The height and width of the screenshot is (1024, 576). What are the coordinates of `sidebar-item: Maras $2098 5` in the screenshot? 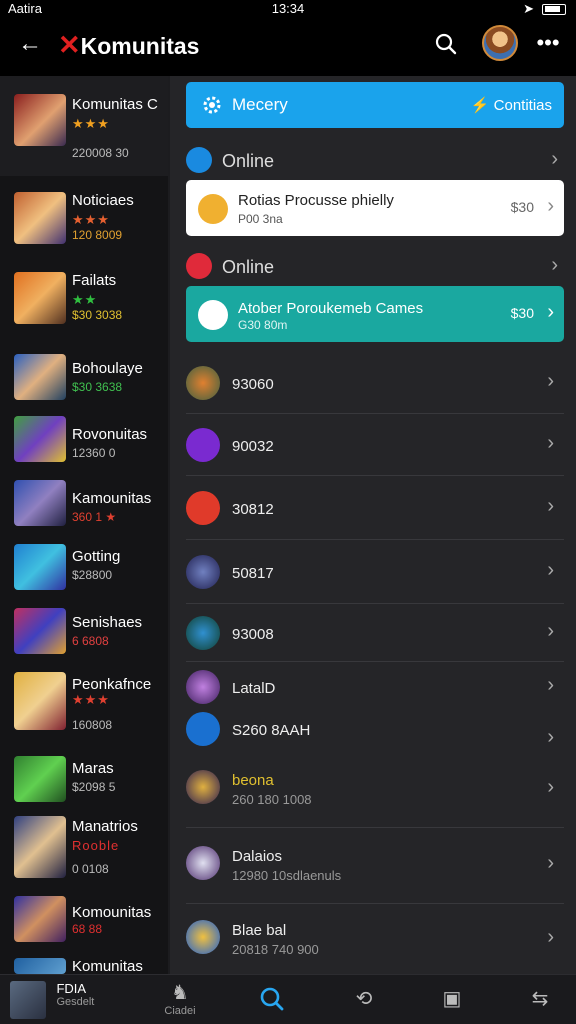 It's located at (84, 782).